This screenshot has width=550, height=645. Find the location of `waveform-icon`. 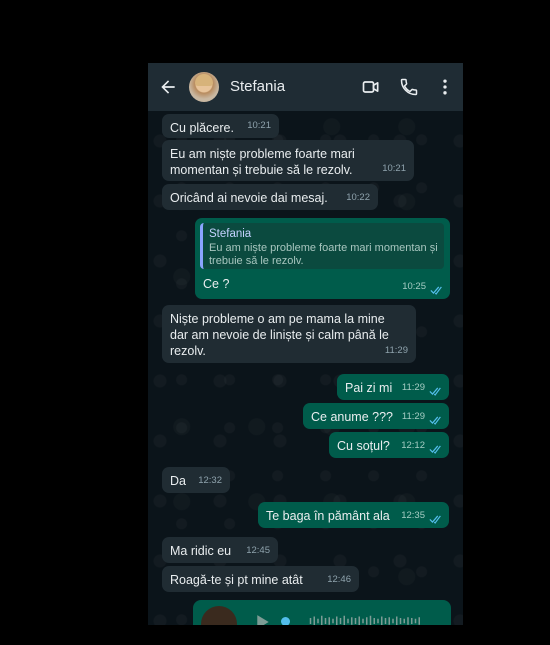

waveform-icon is located at coordinates (364, 620).